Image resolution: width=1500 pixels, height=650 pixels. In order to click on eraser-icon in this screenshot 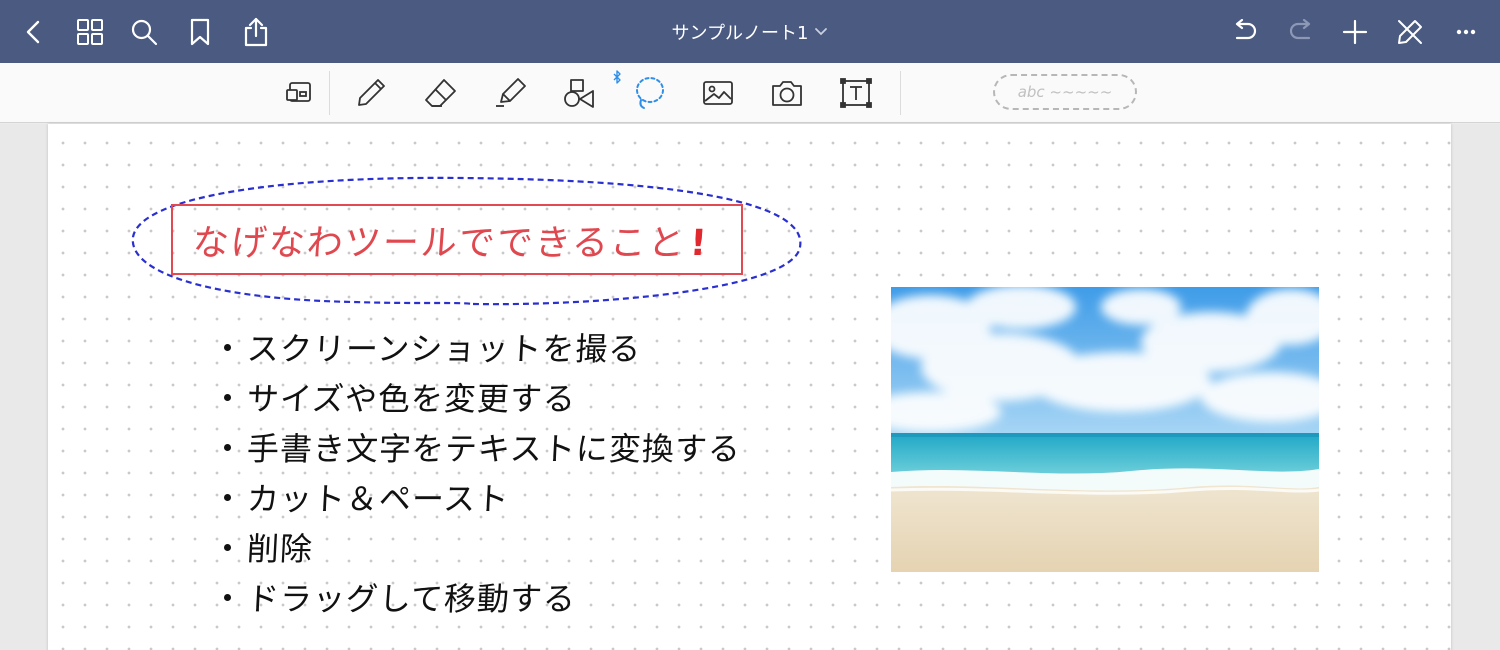, I will do `click(440, 93)`.